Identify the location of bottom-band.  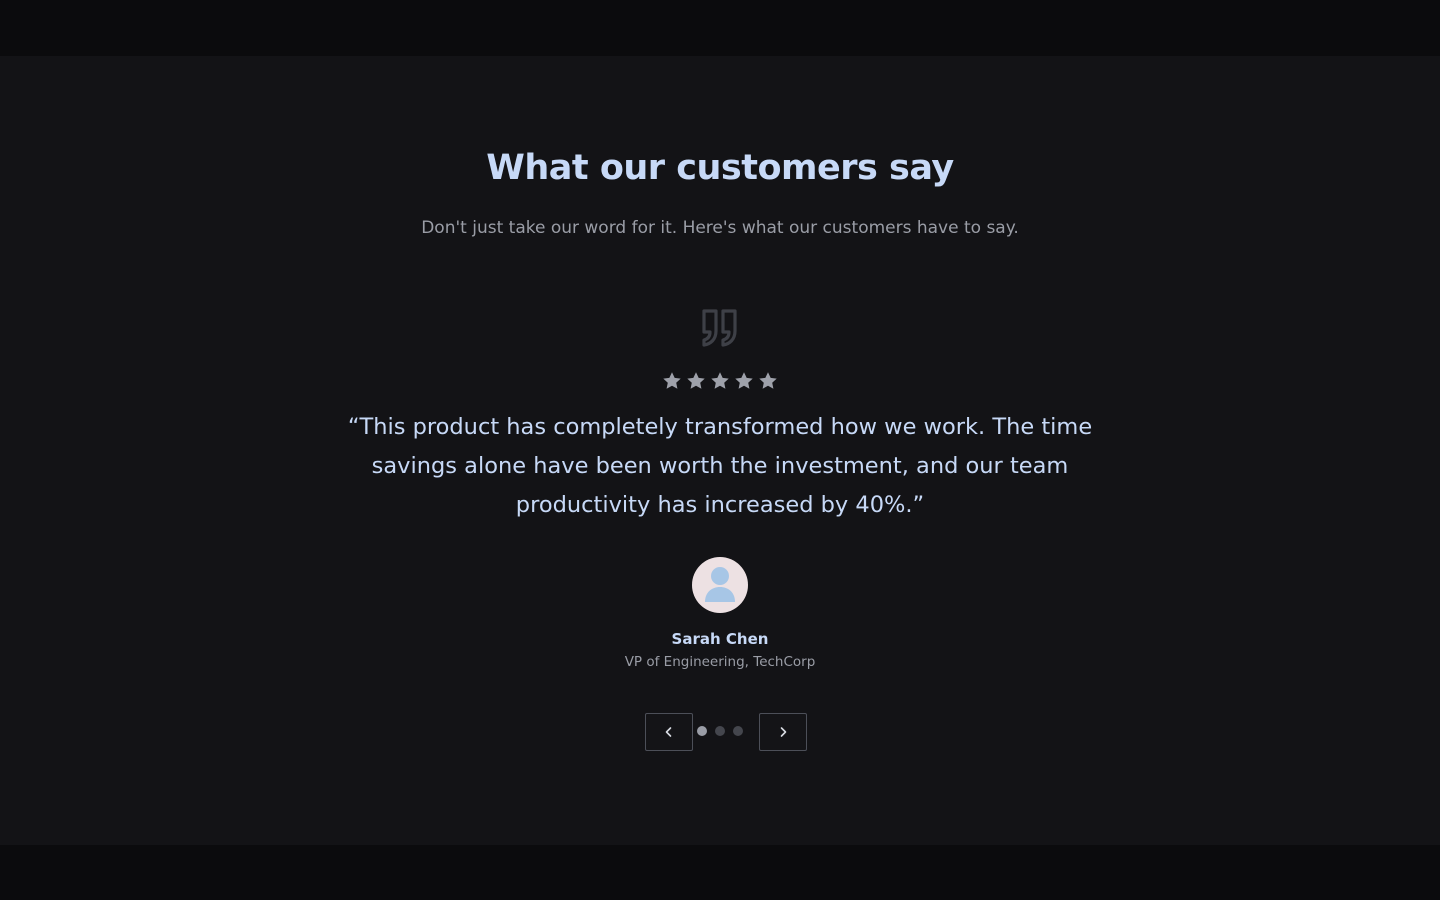
(720, 872).